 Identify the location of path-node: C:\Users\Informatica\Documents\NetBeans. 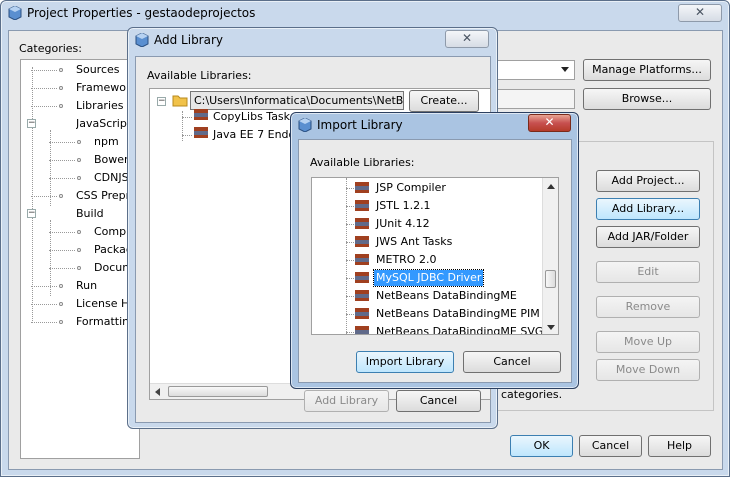
(297, 100).